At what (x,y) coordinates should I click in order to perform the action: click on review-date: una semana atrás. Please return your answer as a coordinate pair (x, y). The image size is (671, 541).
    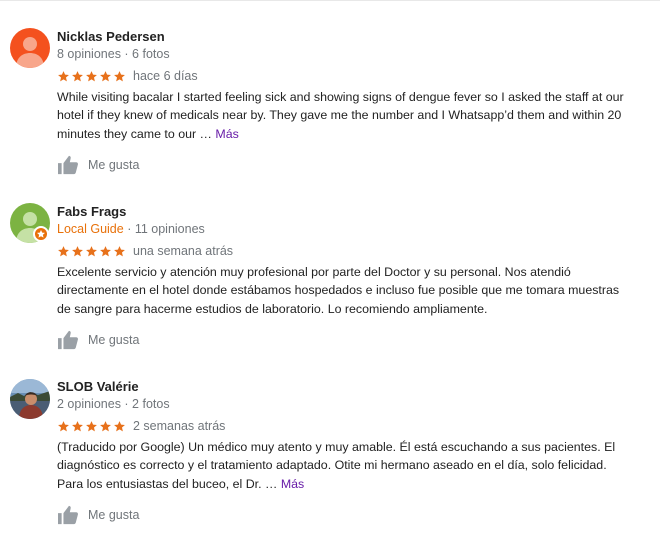
    Looking at the image, I should click on (183, 251).